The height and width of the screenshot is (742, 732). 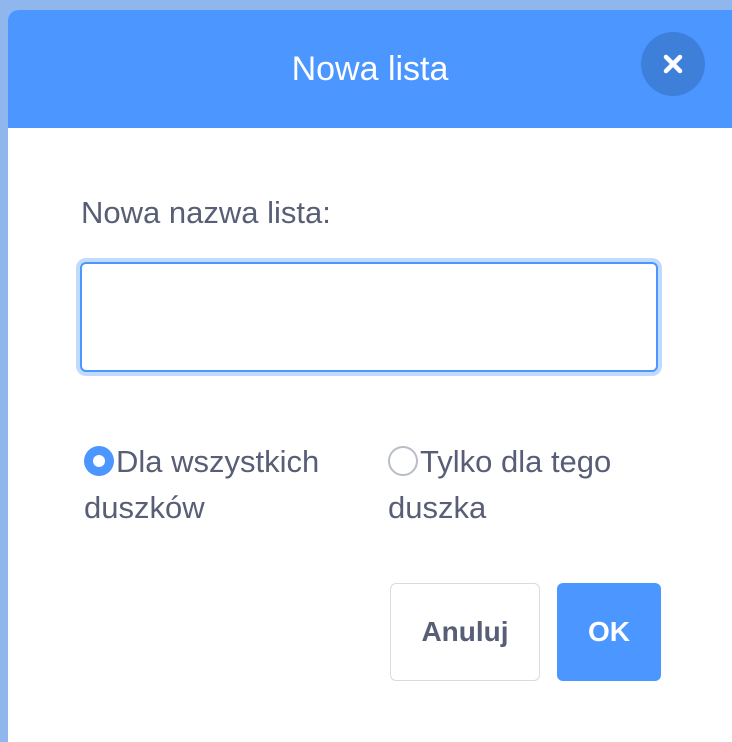 I want to click on ok-button: OK, so click(x=609, y=632).